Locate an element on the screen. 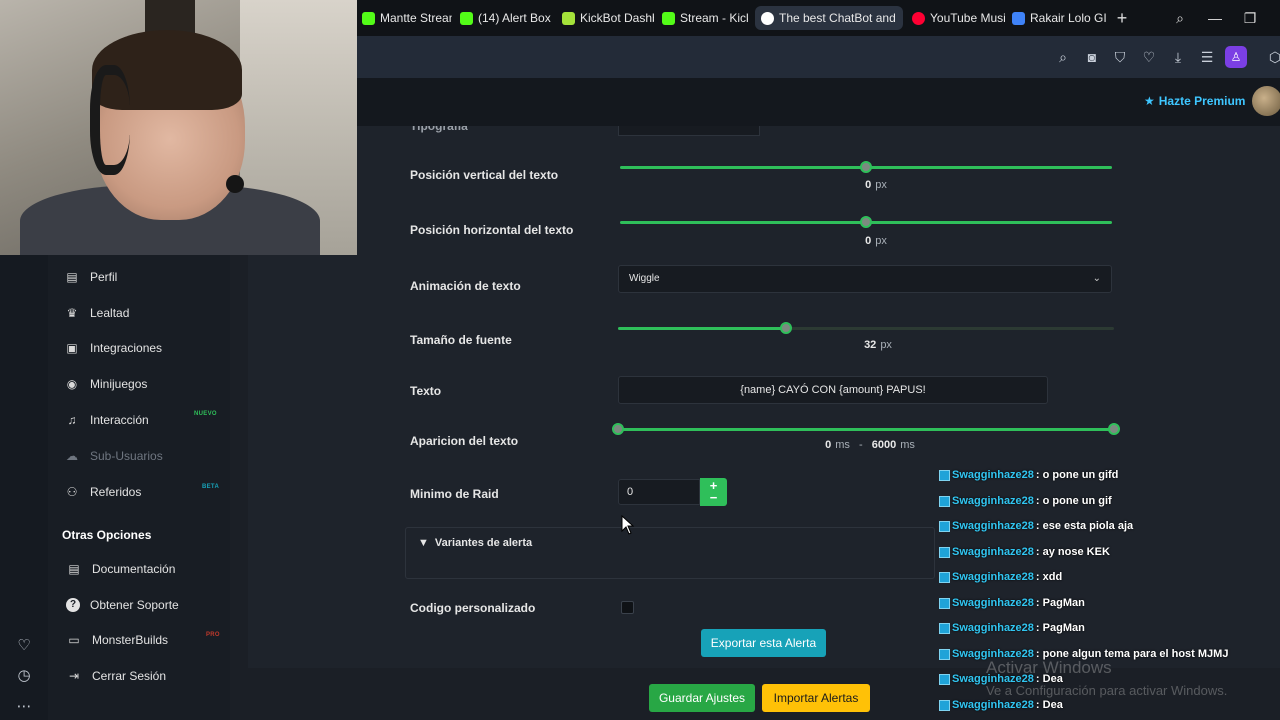  sidebar-item-soporte: ? Obtener Soporte is located at coordinates (122, 605).